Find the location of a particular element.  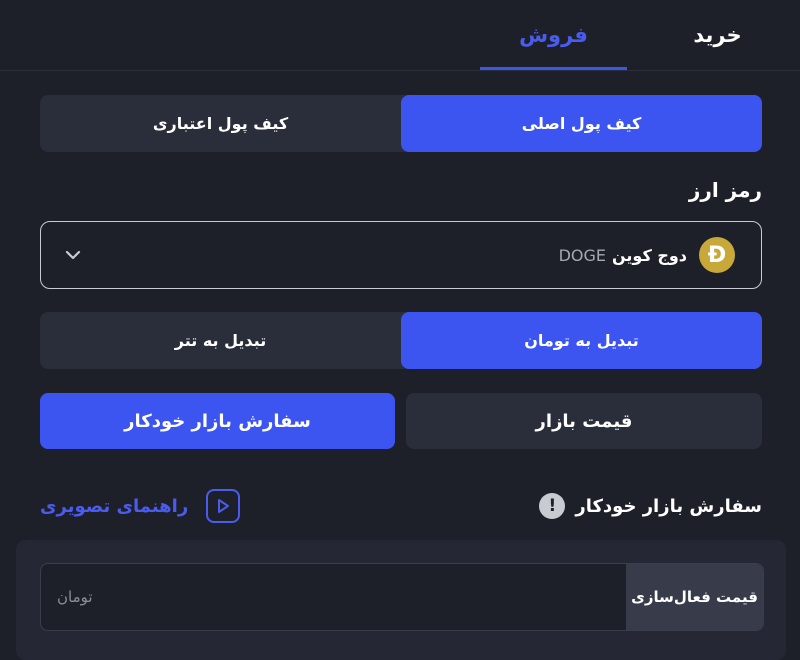

selected-coin: دوج کوین DOGE is located at coordinates (623, 255).